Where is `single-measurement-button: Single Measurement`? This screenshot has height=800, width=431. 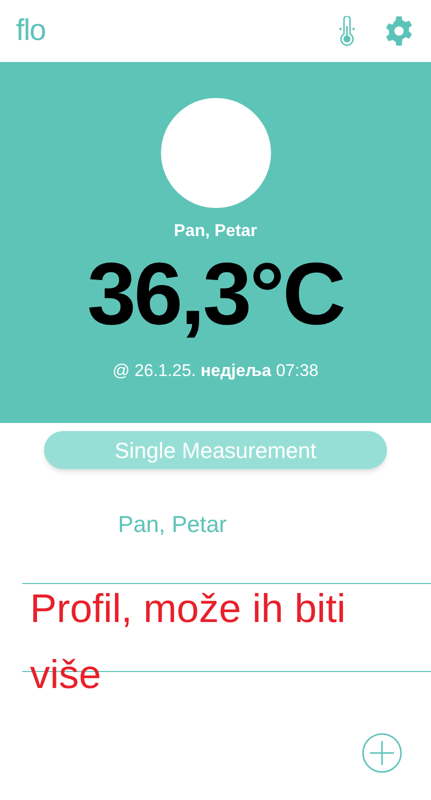
single-measurement-button: Single Measurement is located at coordinates (215, 450).